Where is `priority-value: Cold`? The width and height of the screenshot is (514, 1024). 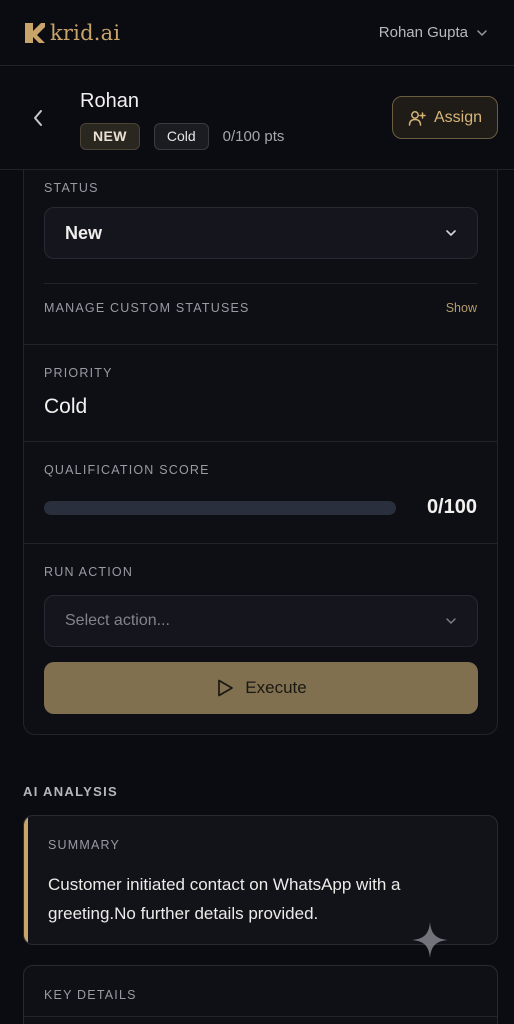 priority-value: Cold is located at coordinates (66, 406).